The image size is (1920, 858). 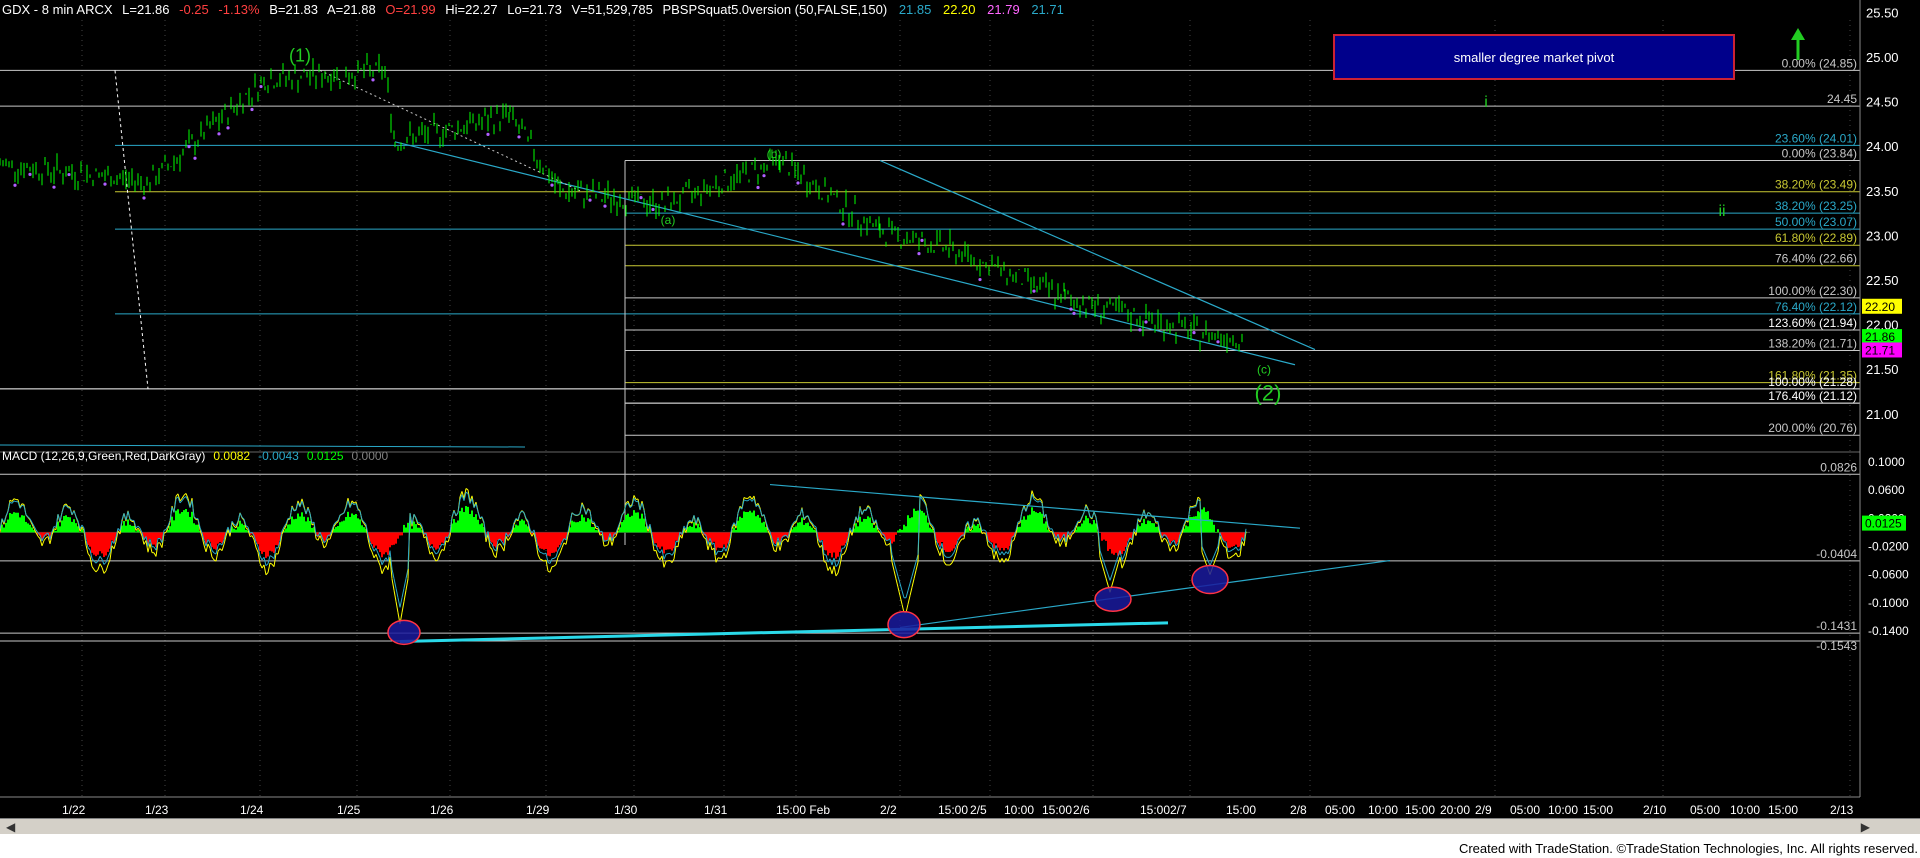 I want to click on macd-tick-label: -0.0200, so click(x=1888, y=546).